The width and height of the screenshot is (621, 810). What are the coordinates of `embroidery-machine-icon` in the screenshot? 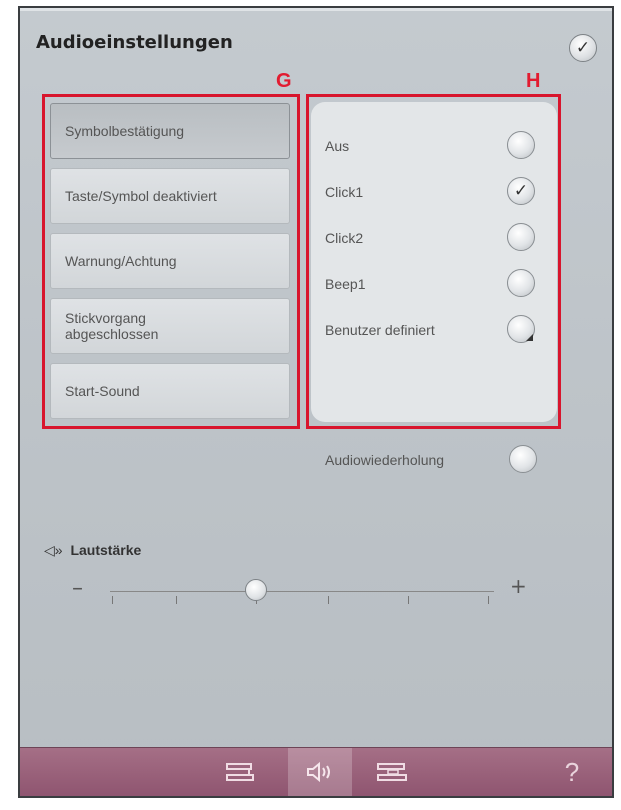 It's located at (392, 772).